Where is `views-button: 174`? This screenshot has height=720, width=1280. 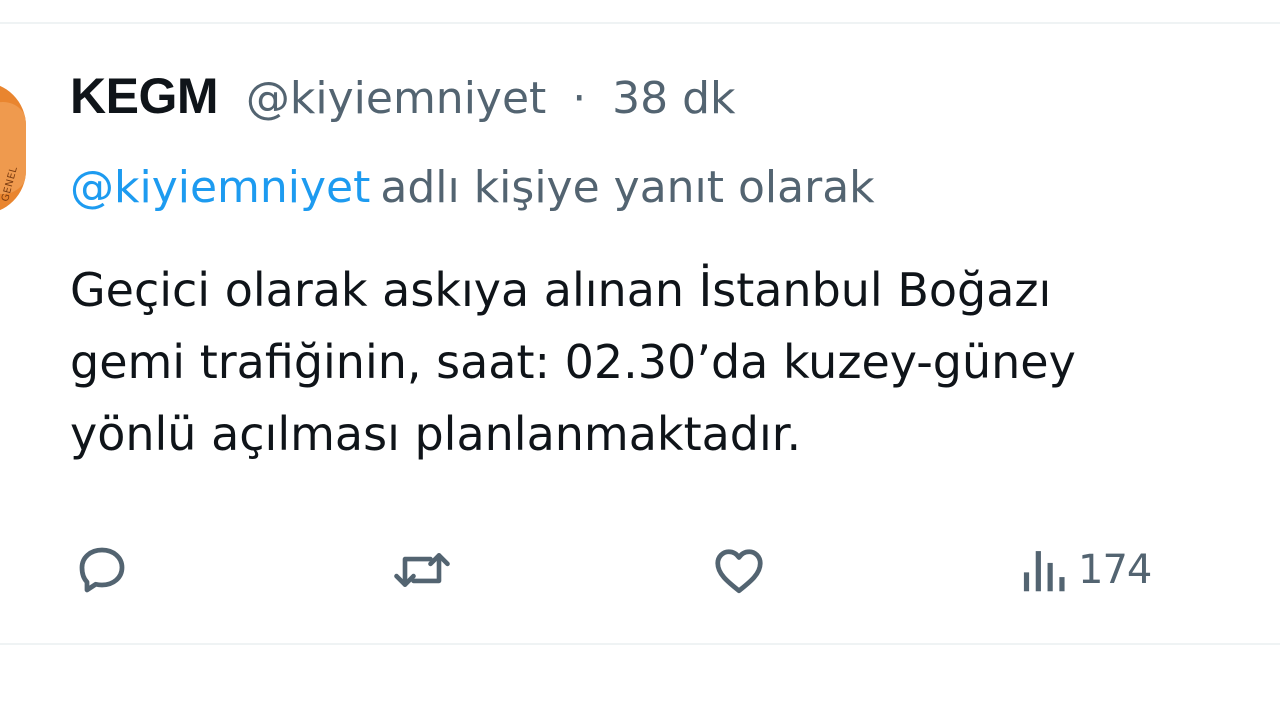 views-button: 174 is located at coordinates (1085, 570).